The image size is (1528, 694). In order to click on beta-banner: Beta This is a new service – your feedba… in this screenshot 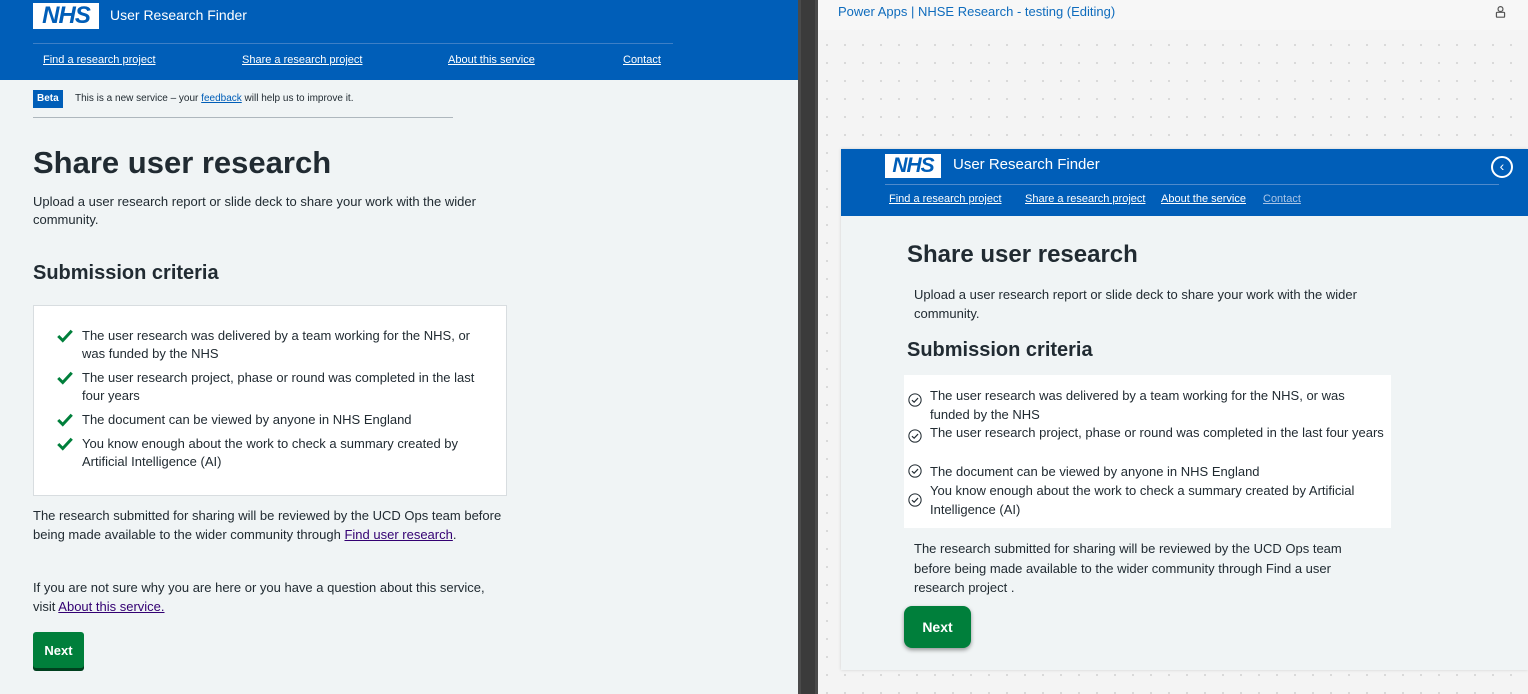, I will do `click(243, 104)`.